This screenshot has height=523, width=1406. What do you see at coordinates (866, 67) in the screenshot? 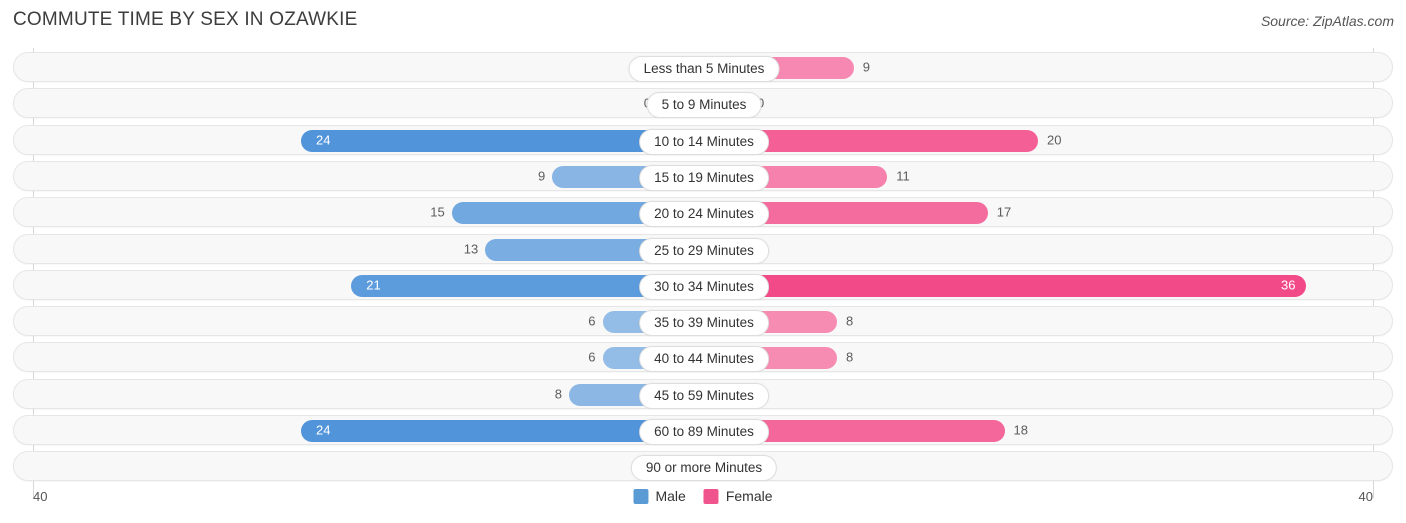
I see `bar-value-female: 9` at bounding box center [866, 67].